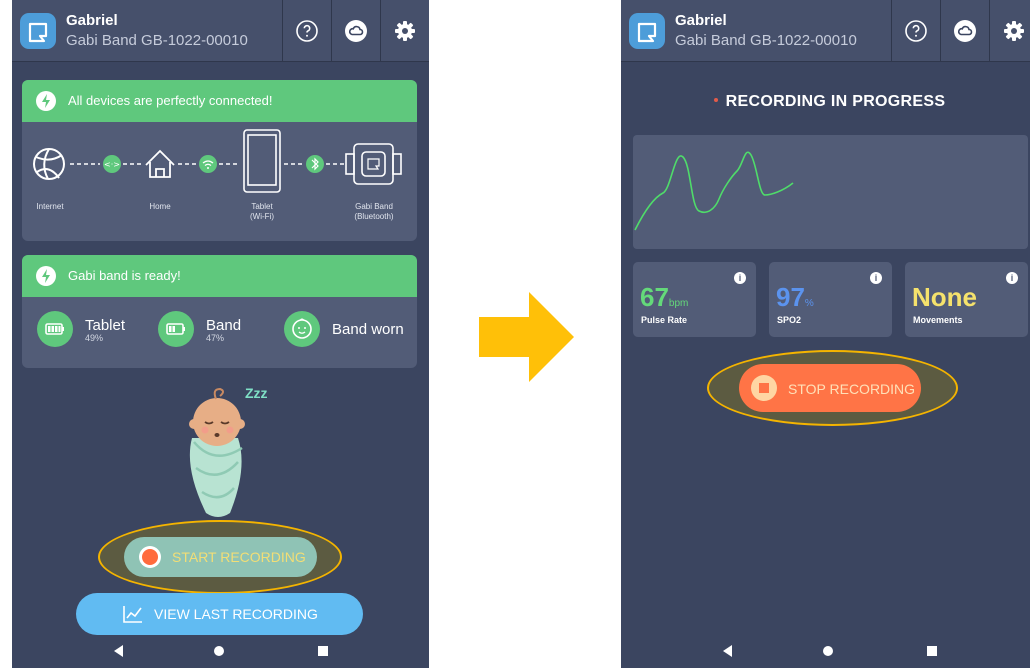 The width and height of the screenshot is (1030, 668). Describe the element at coordinates (160, 163) in the screenshot. I see `house-icon` at that location.